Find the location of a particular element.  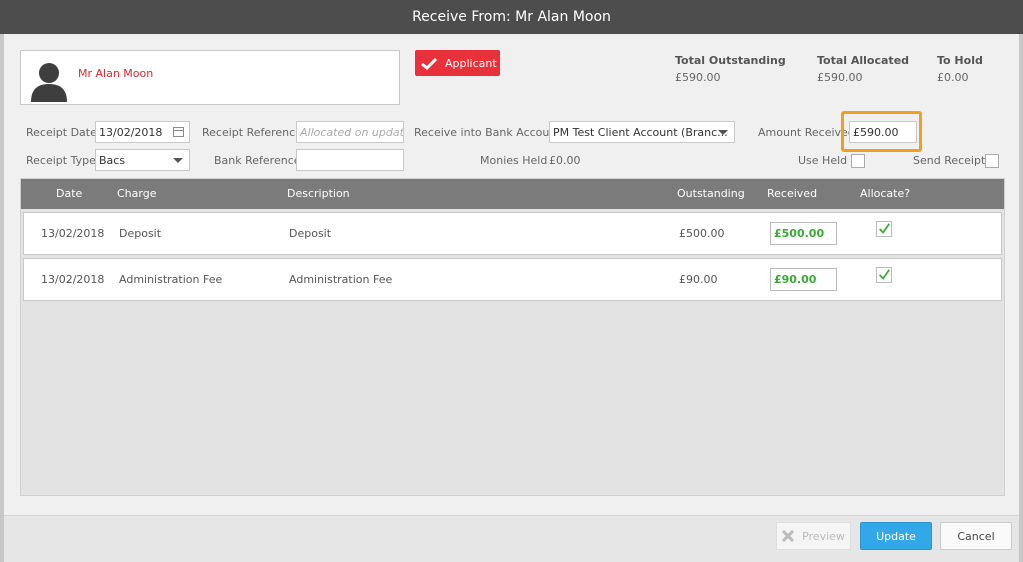

total-outstanding-value: £590.00 is located at coordinates (698, 77).